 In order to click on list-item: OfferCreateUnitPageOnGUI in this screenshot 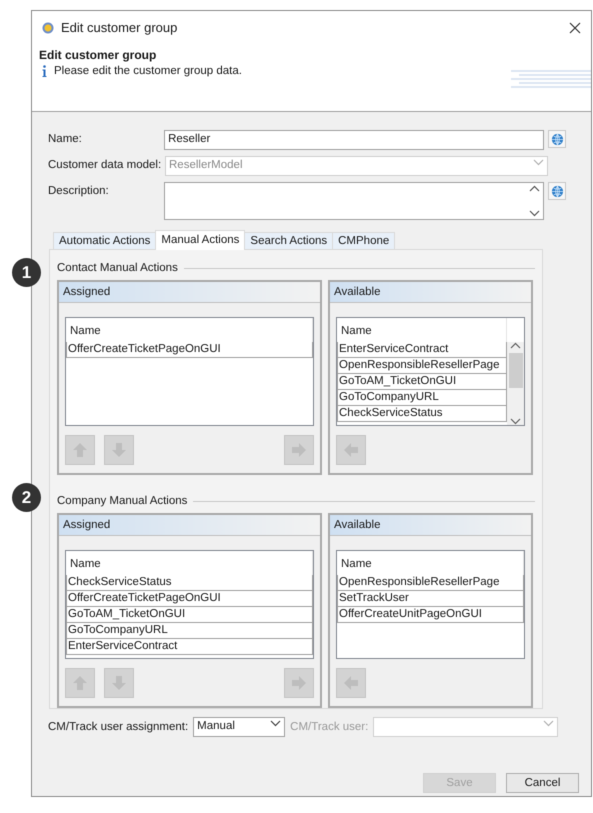, I will do `click(430, 615)`.